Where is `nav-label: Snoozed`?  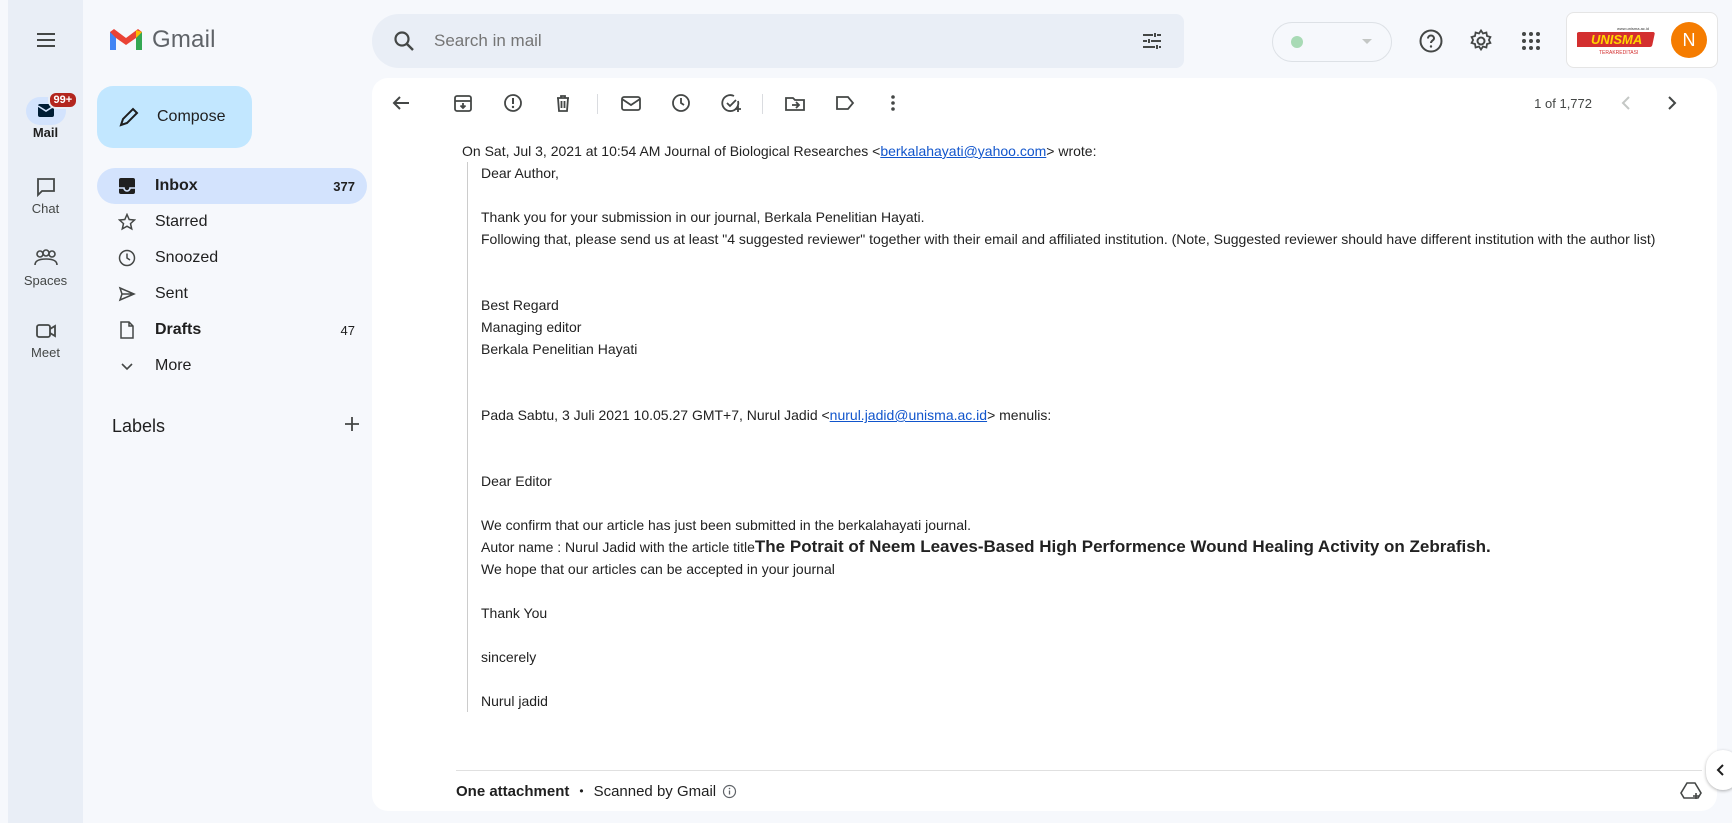 nav-label: Snoozed is located at coordinates (187, 257).